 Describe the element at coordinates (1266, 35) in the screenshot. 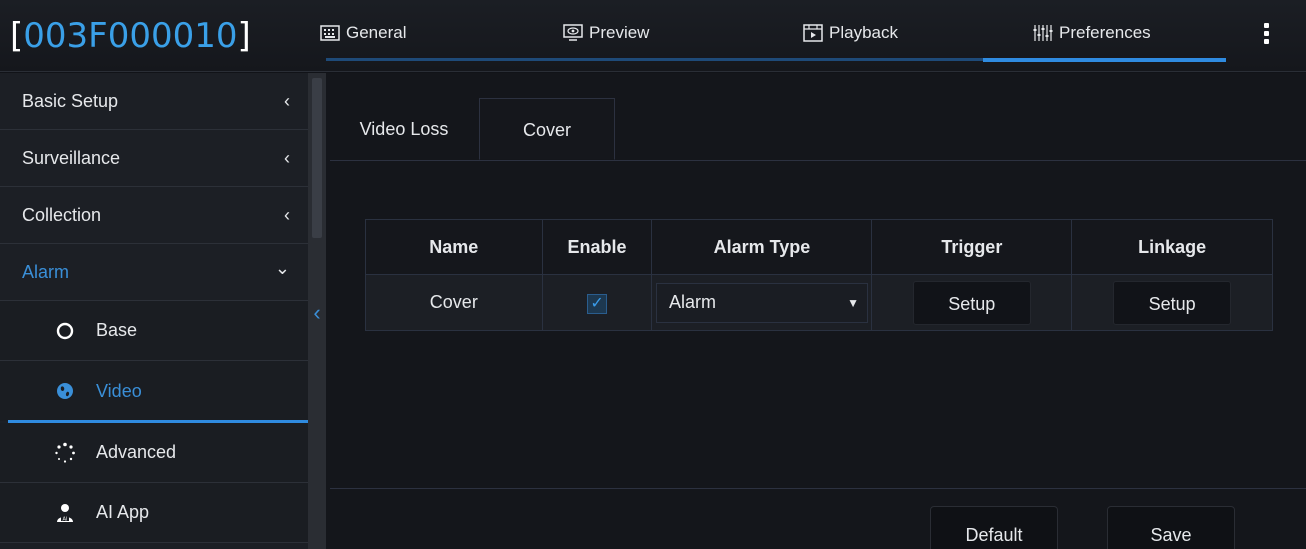

I see `more-menu-icon` at that location.